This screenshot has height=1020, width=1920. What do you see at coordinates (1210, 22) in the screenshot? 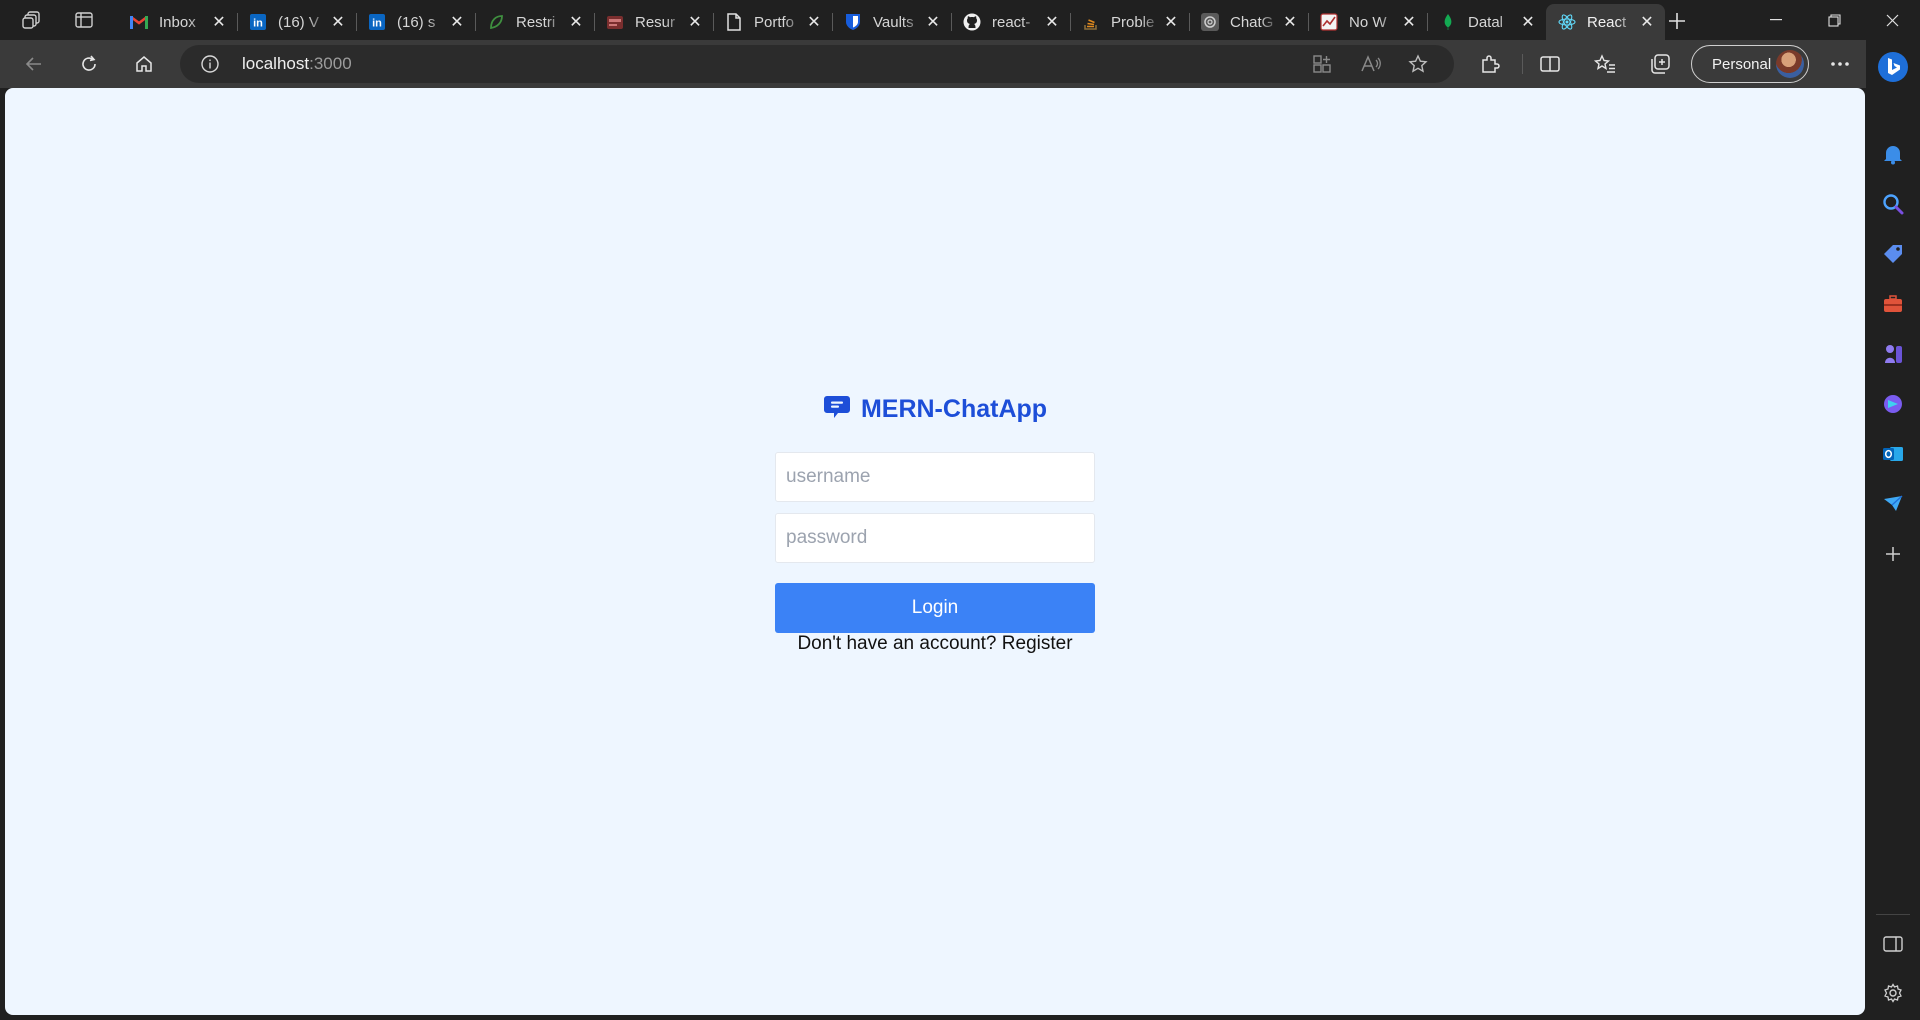
I see `openai-icon` at bounding box center [1210, 22].